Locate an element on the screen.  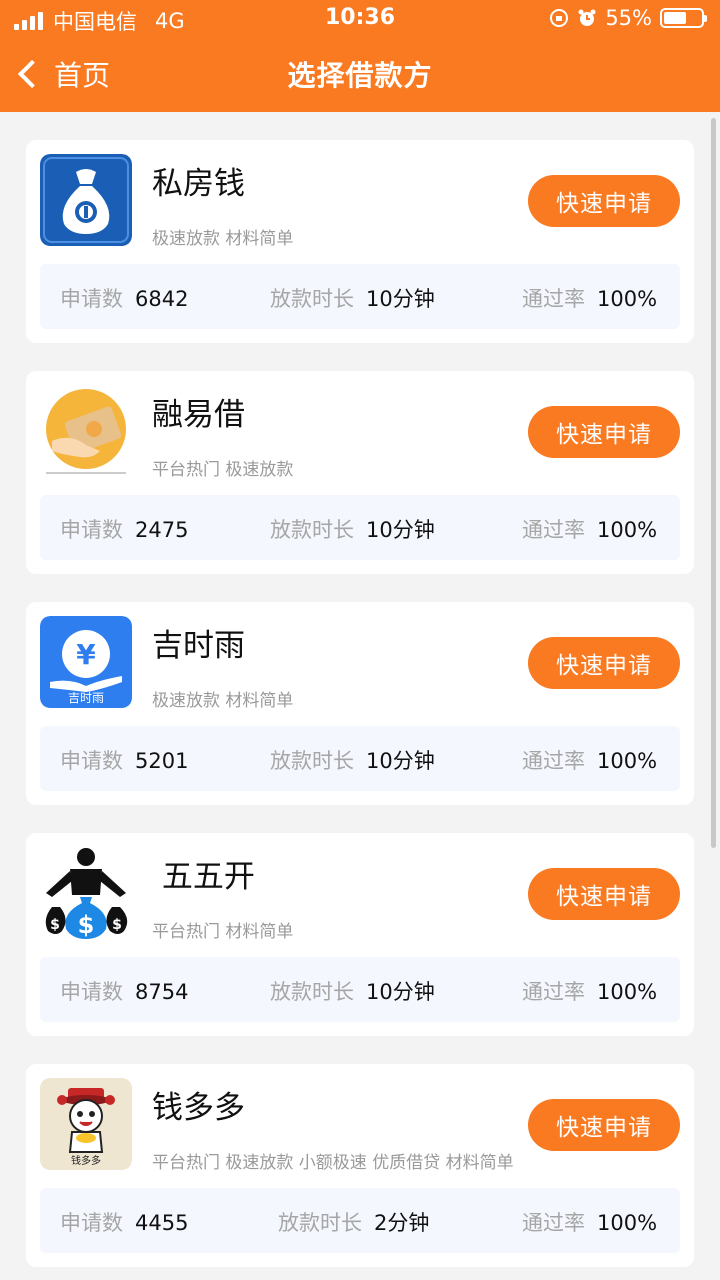
applications-value: 4455 is located at coordinates (162, 1223).